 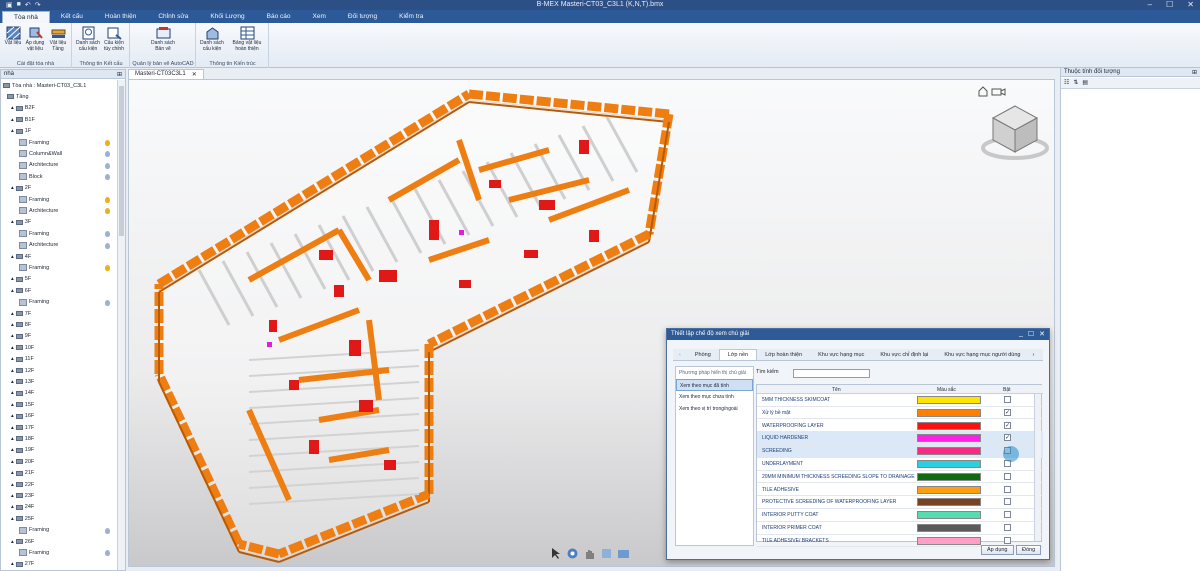 What do you see at coordinates (319, 17) in the screenshot?
I see `tab-xem: Xem` at bounding box center [319, 17].